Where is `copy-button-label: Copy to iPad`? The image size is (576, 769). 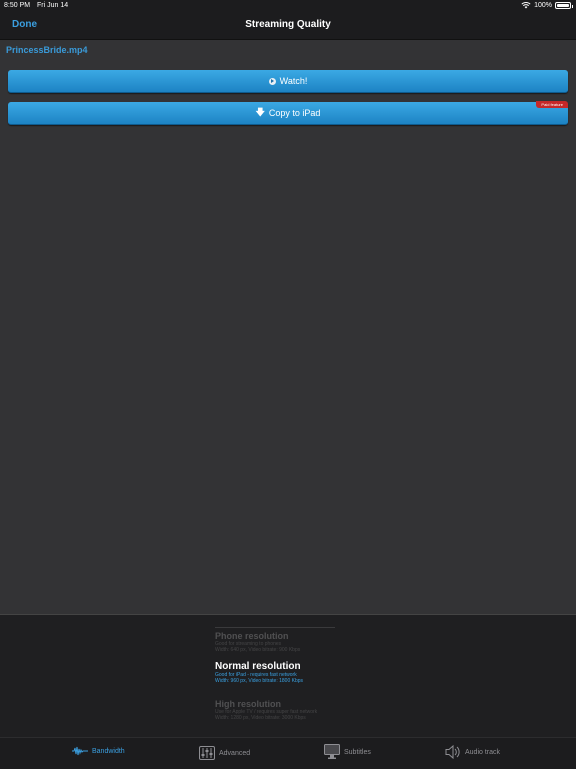
copy-button-label: Copy to iPad is located at coordinates (294, 113).